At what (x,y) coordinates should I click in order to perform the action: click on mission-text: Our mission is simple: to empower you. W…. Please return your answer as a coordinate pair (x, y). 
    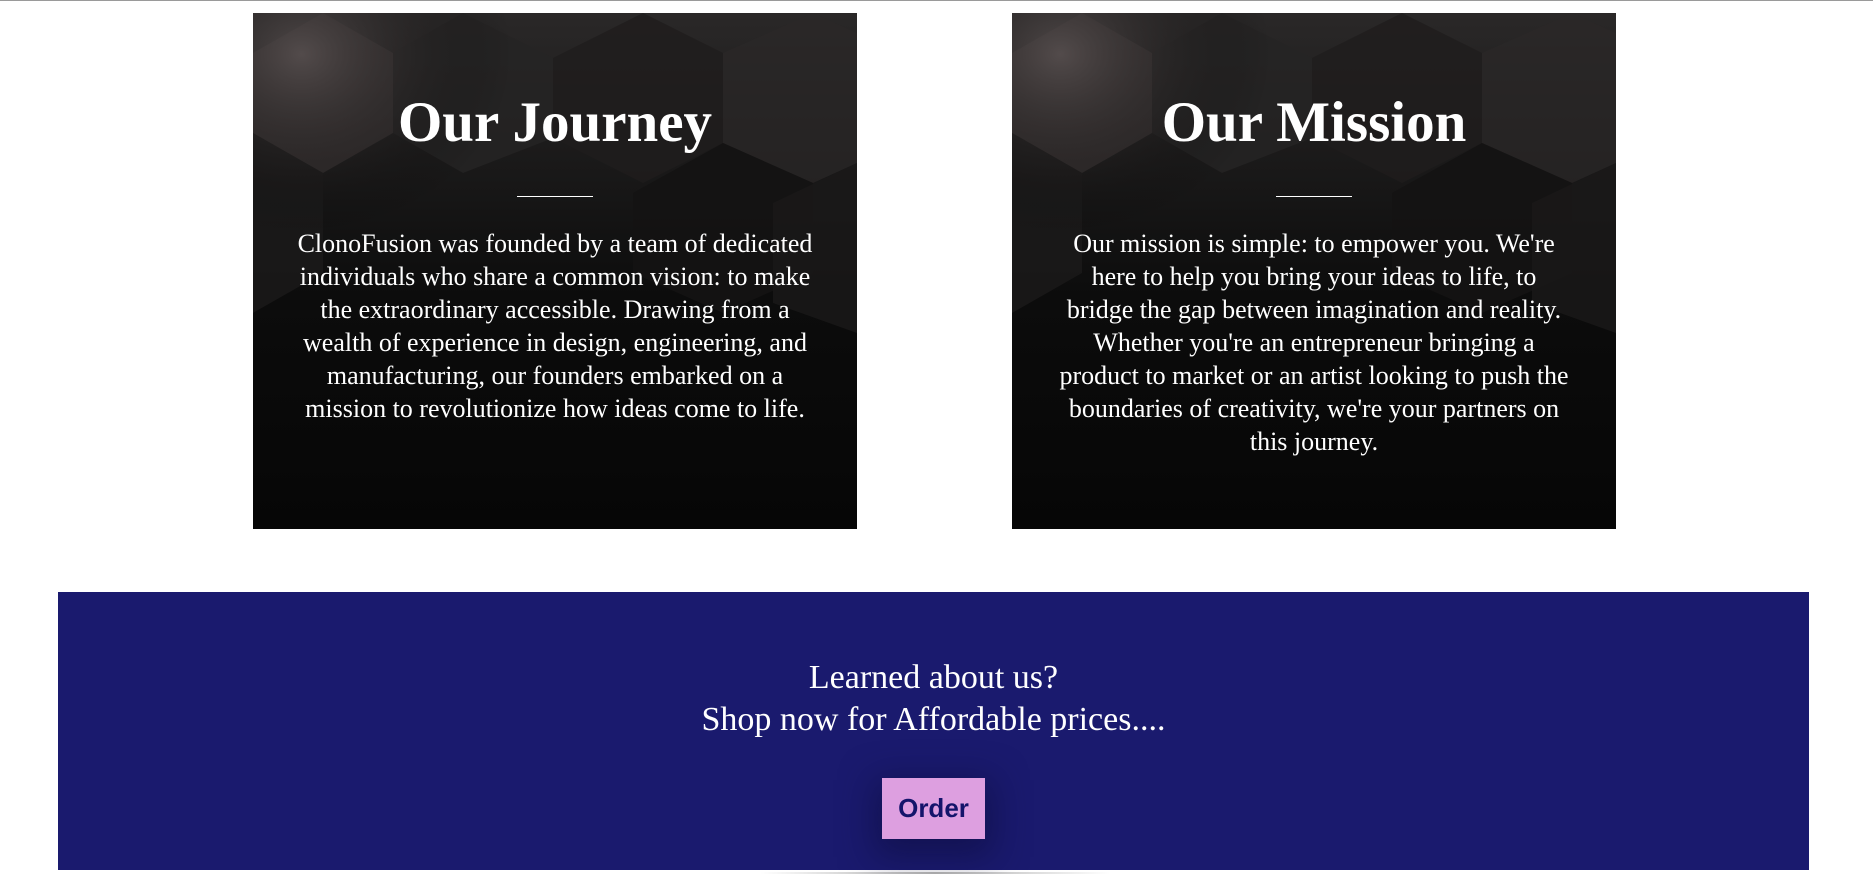
    Looking at the image, I should click on (1314, 342).